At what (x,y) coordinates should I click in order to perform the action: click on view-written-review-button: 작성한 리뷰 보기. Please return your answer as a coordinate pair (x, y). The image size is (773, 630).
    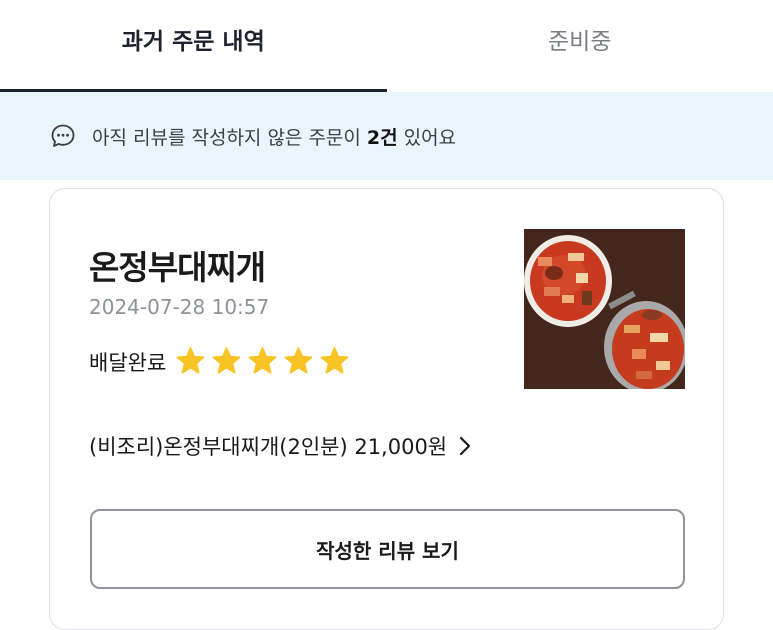
    Looking at the image, I should click on (387, 549).